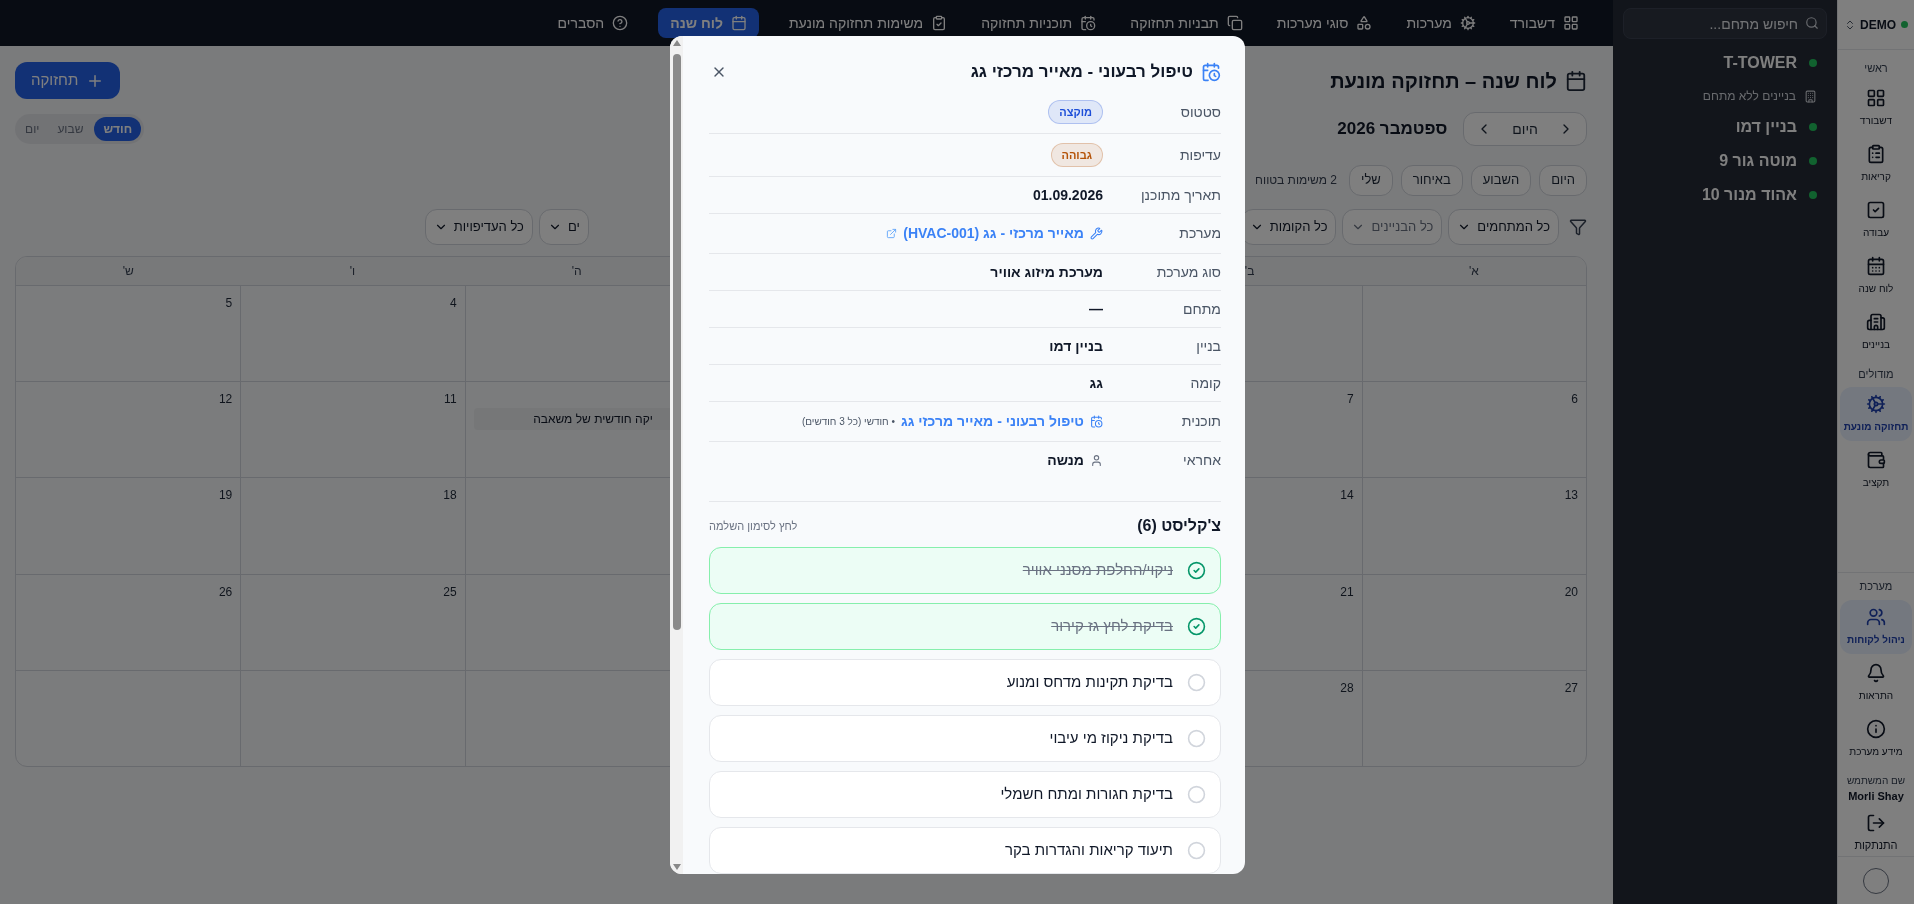 The width and height of the screenshot is (1914, 904). What do you see at coordinates (965, 570) in the screenshot?
I see `checklist-item: ניקוי/החלפת מסנני אוויר` at bounding box center [965, 570].